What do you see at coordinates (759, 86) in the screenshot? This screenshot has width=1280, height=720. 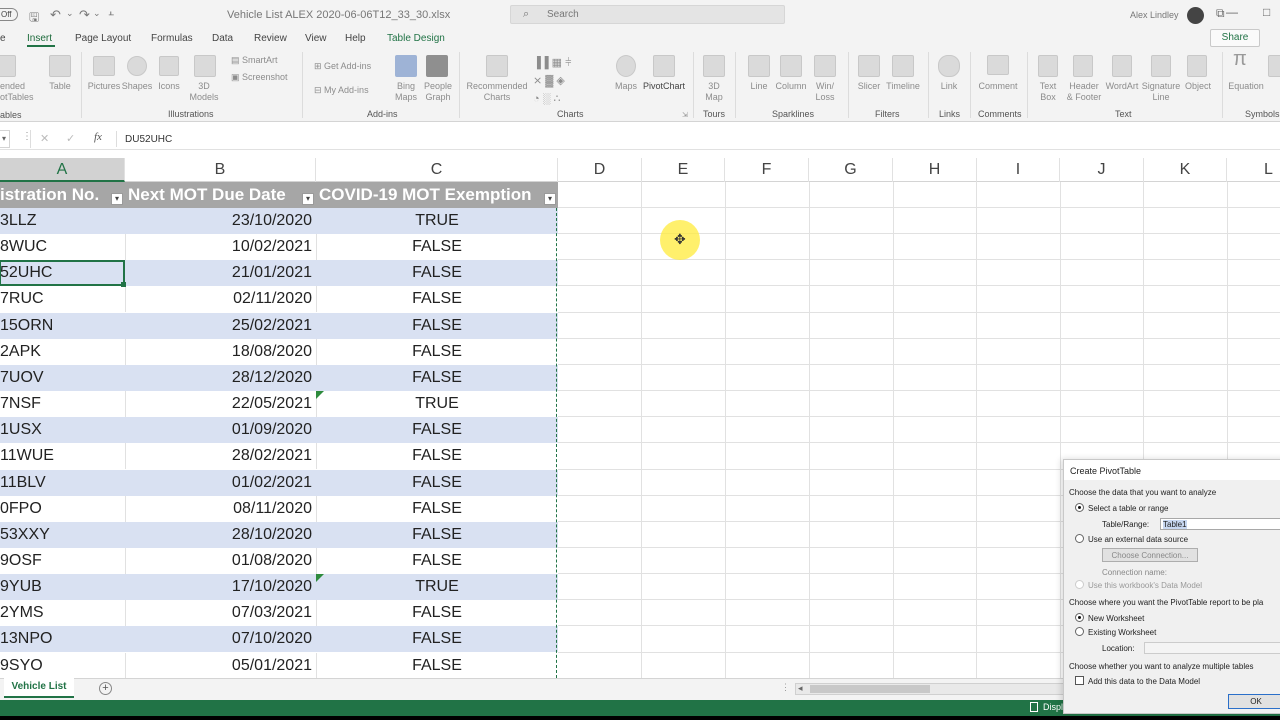 I see `sparkline-line-label: Line` at bounding box center [759, 86].